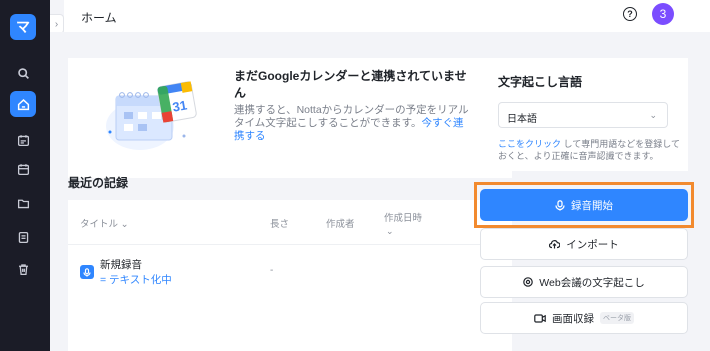 The height and width of the screenshot is (351, 710). I want to click on record-name: 新規録音, so click(121, 264).